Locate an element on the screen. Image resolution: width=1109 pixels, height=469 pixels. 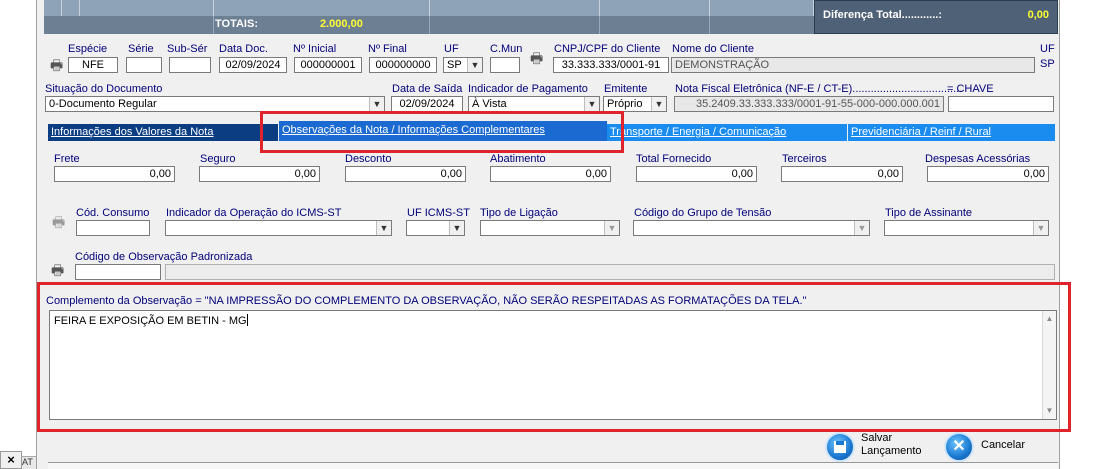
cliente-label: Nome do Cliente is located at coordinates (713, 49).